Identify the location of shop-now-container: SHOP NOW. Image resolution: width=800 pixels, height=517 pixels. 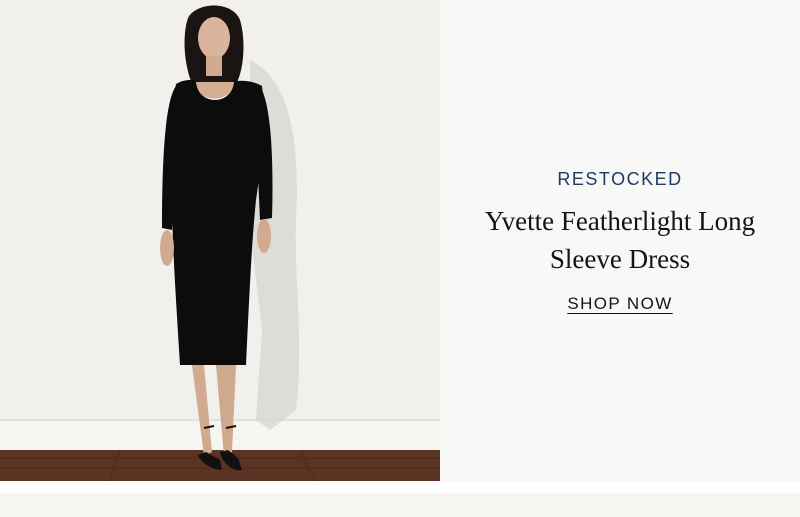
(620, 304).